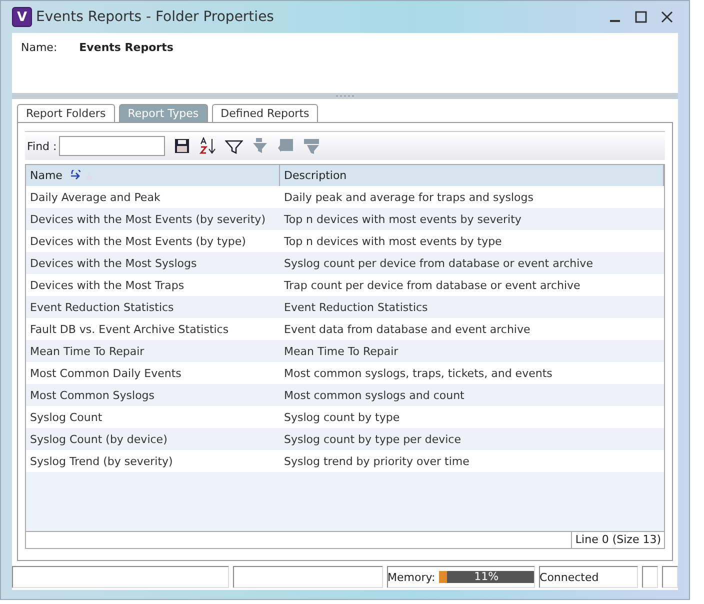  Describe the element at coordinates (82, 176) in the screenshot. I see `sort-indicator-icon` at that location.